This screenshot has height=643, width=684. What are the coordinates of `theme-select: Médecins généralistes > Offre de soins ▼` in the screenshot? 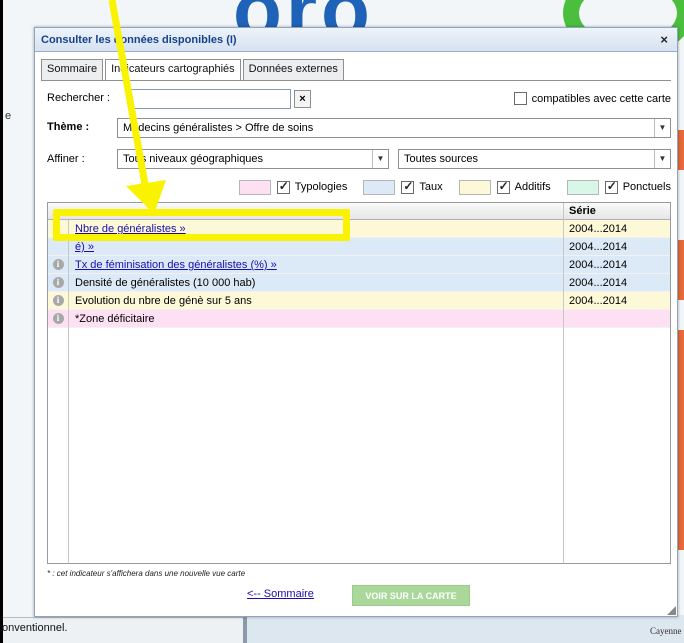 It's located at (394, 128).